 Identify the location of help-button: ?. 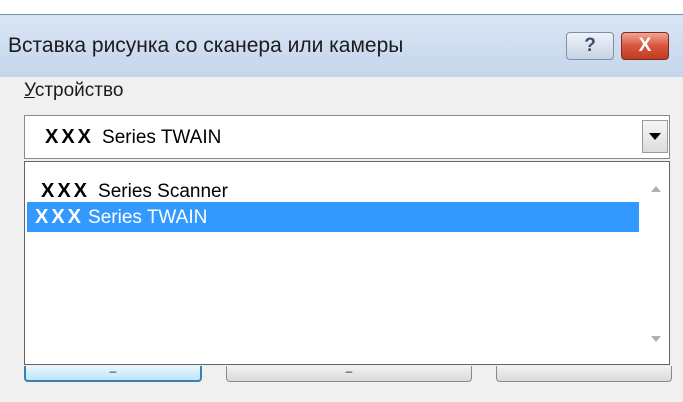
(590, 46).